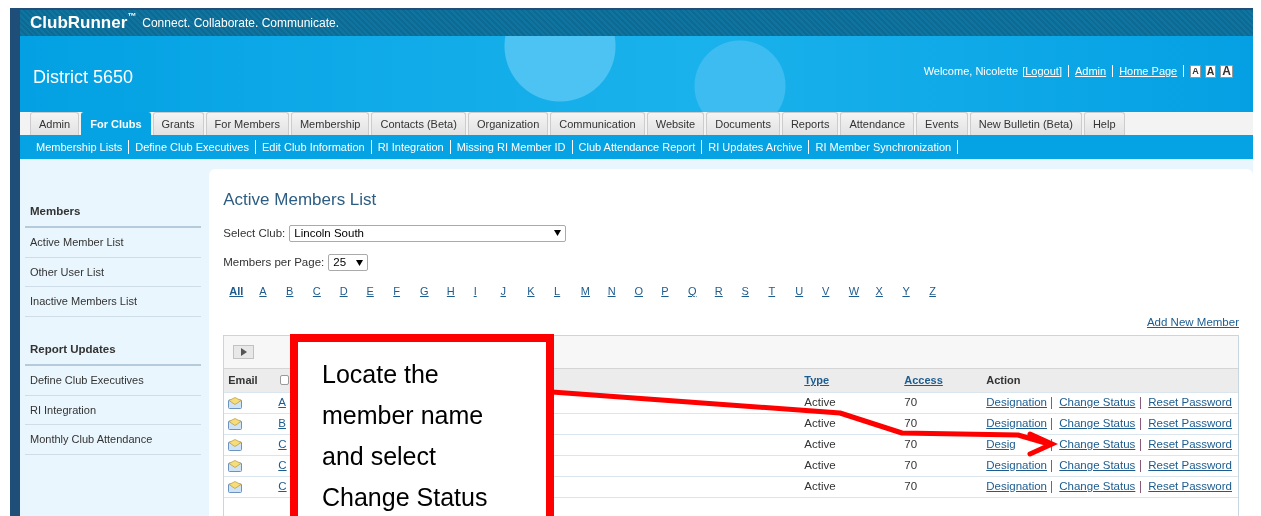 This screenshot has height=516, width=1261. What do you see at coordinates (460, 291) in the screenshot?
I see `letter-link: H` at bounding box center [460, 291].